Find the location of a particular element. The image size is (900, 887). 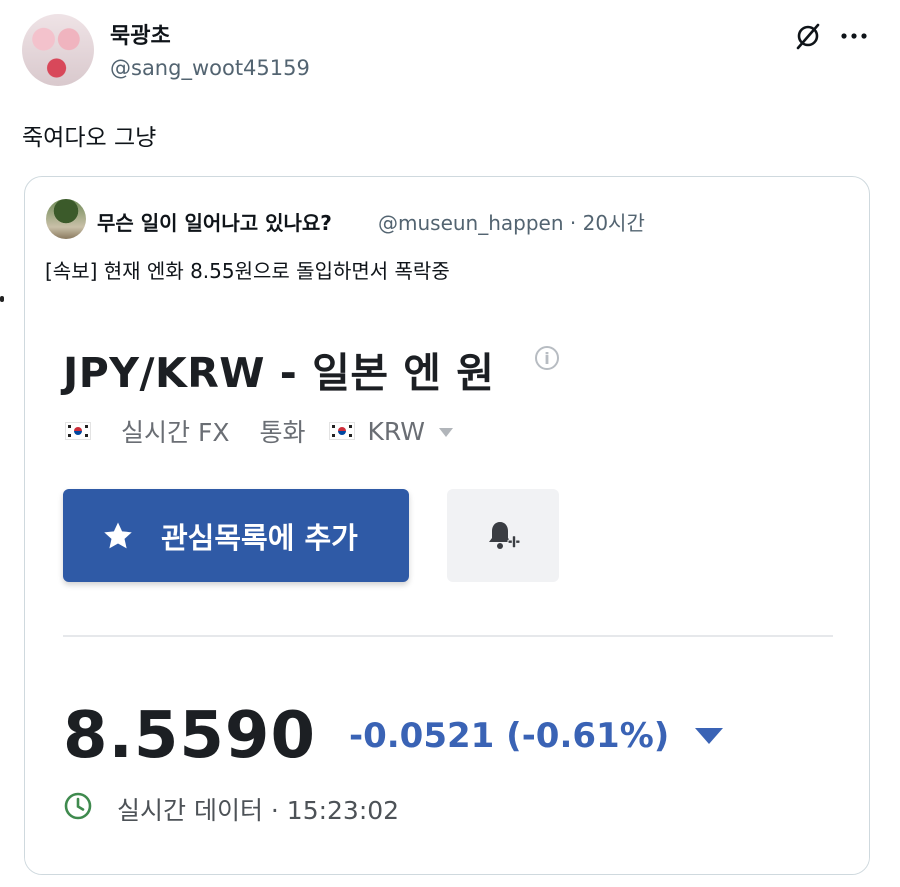

meta-currency-label: 통화 is located at coordinates (282, 432).